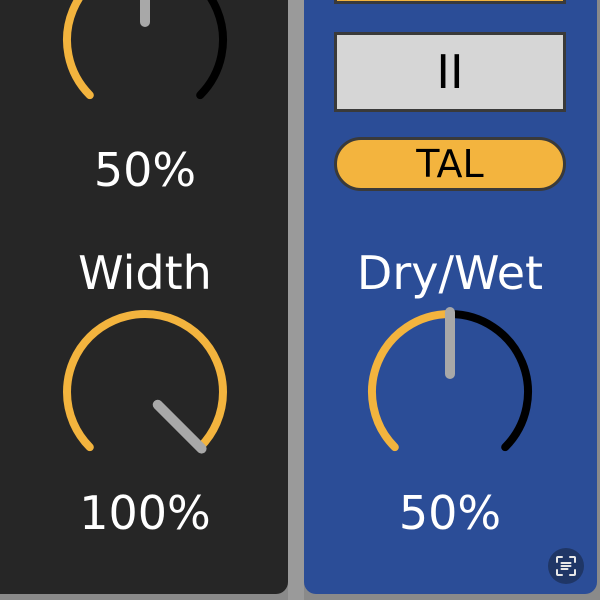 Image resolution: width=600 pixels, height=600 pixels. What do you see at coordinates (145, 170) in the screenshot?
I see `top-knob-value: 50%` at bounding box center [145, 170].